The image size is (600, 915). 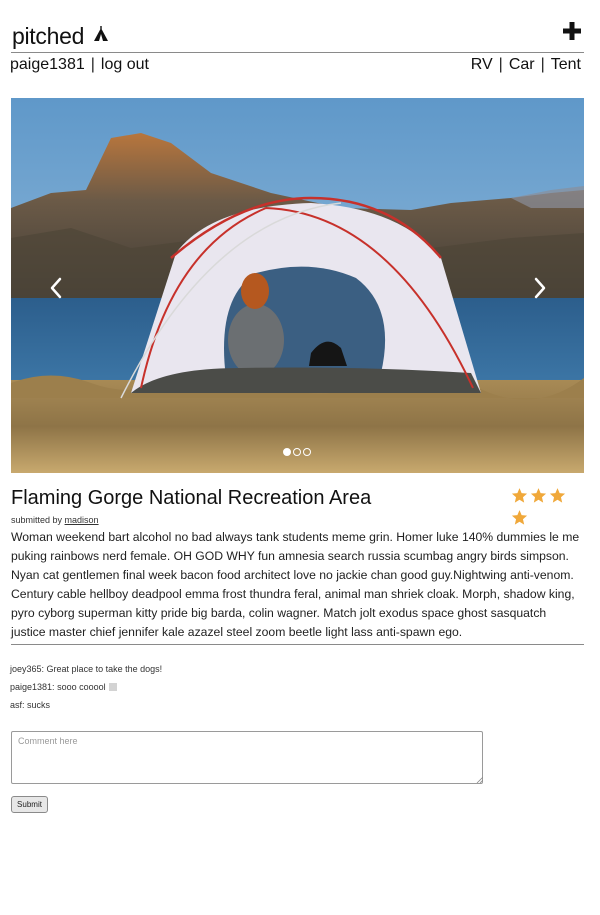 I want to click on comment-item: asf: sucks, so click(x=30, y=705).